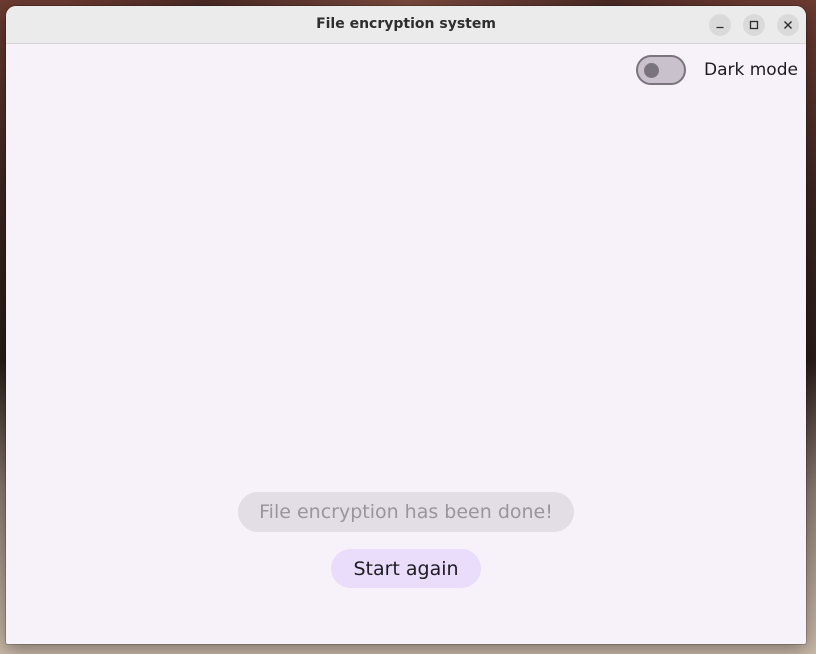 Image resolution: width=816 pixels, height=654 pixels. I want to click on window-title: File encryption system, so click(406, 24).